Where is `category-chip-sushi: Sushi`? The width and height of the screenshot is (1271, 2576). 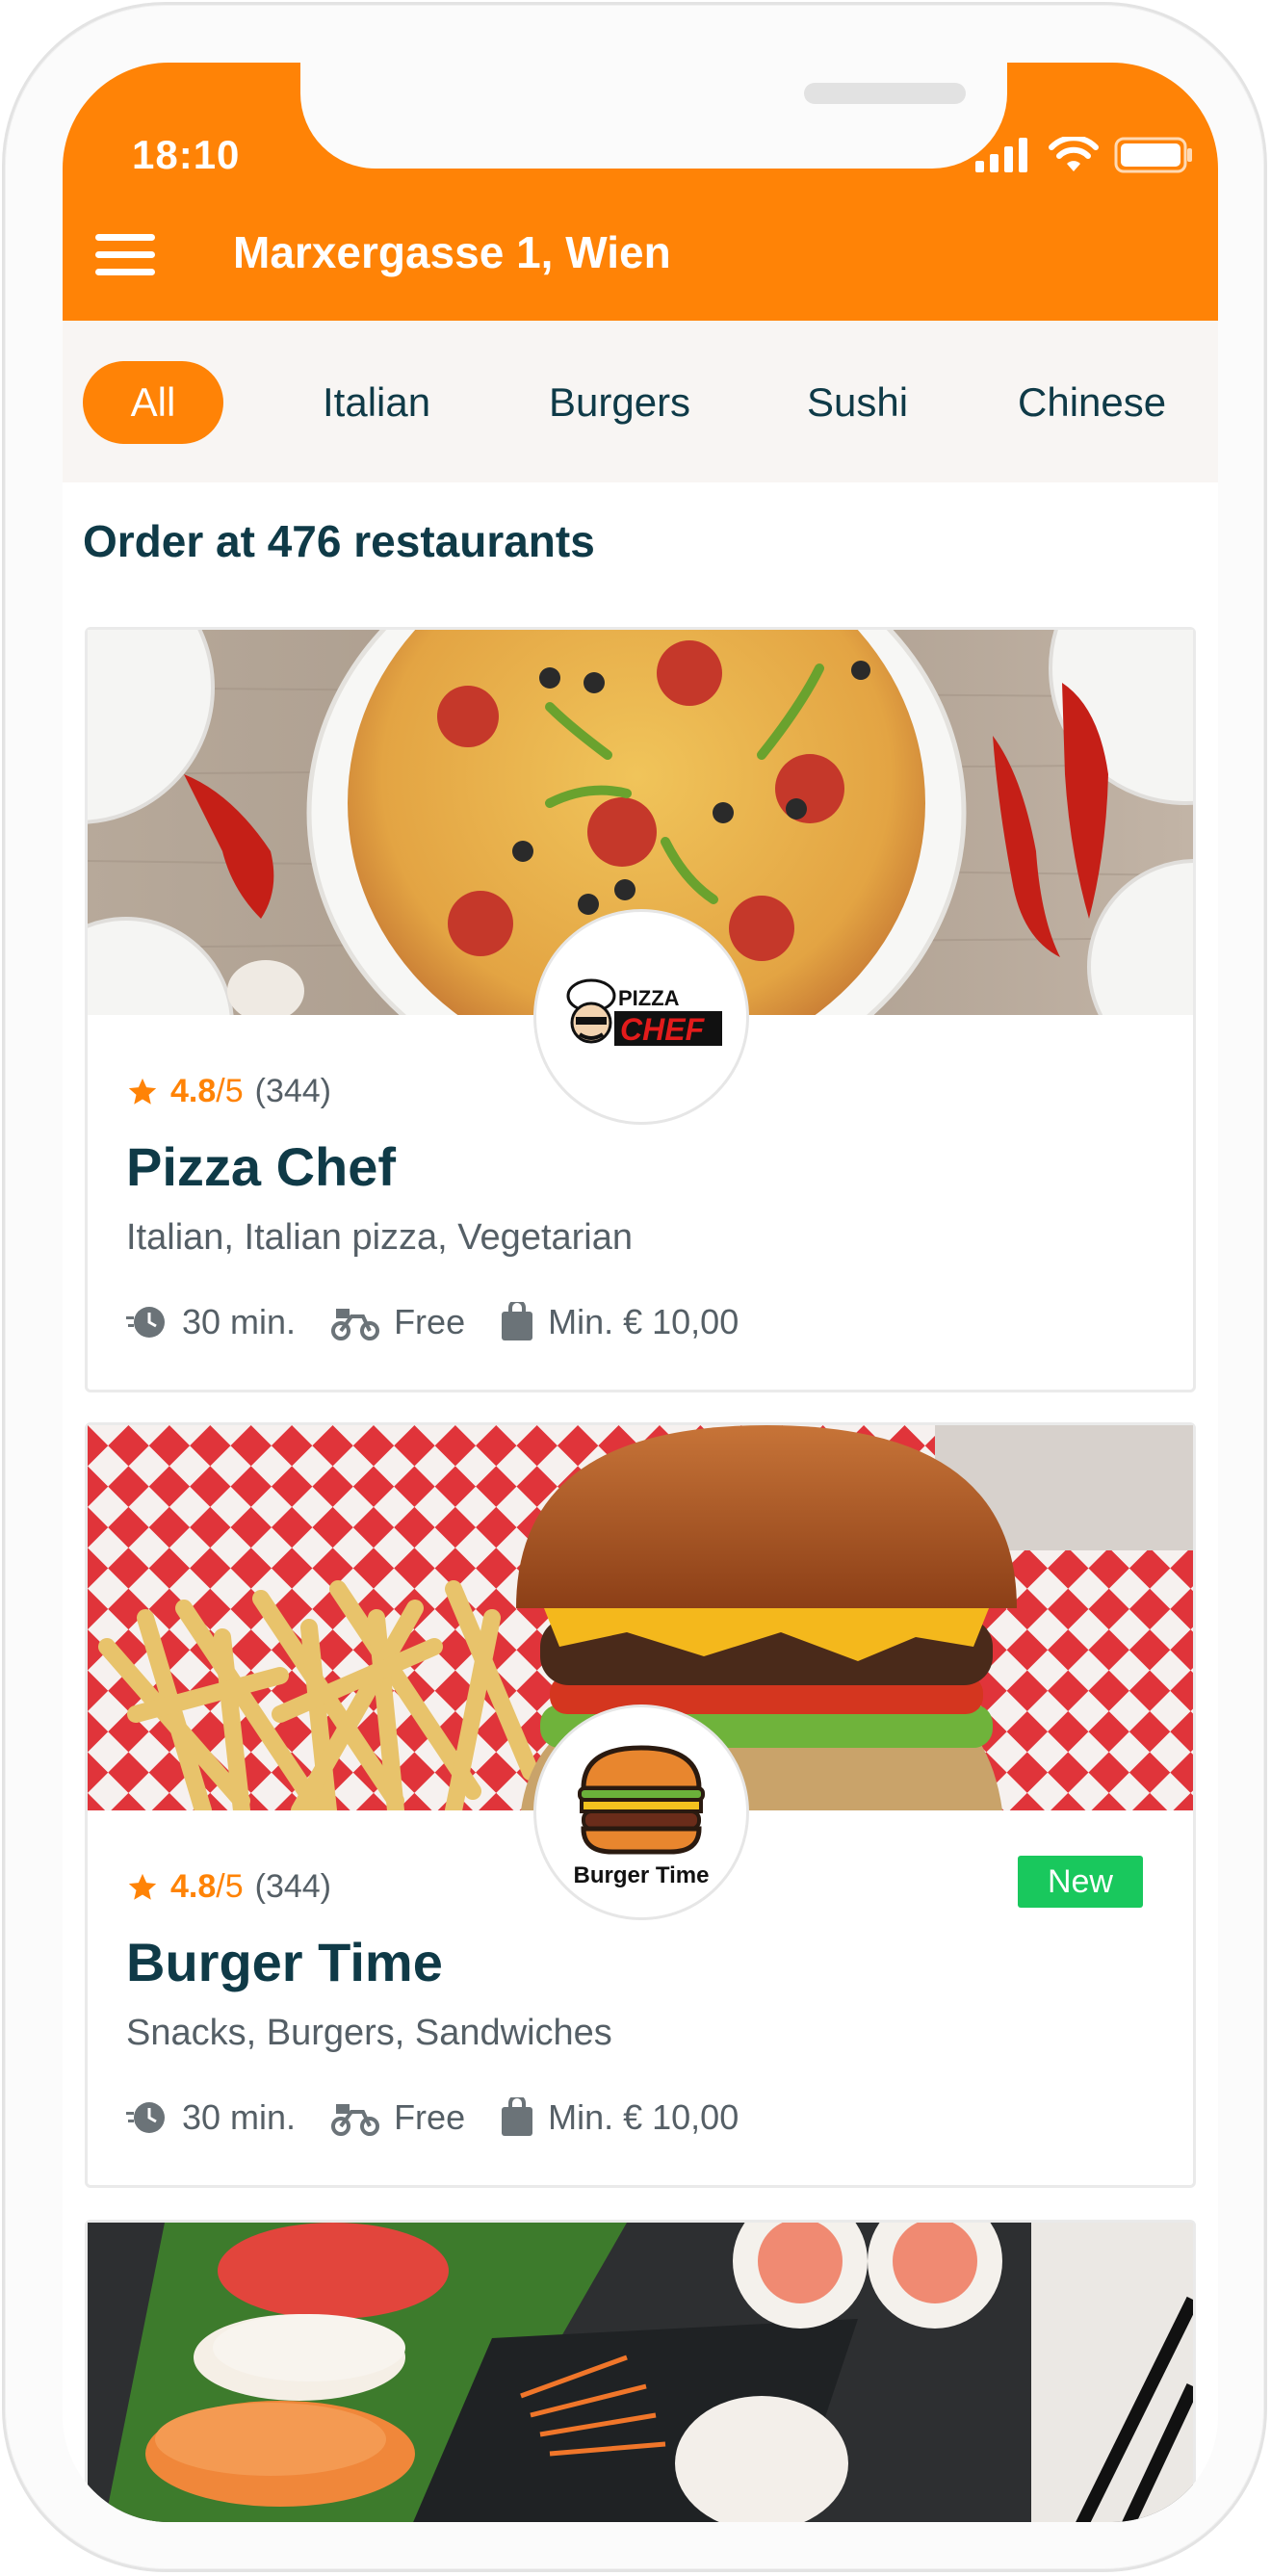
category-chip-sushi: Sushi is located at coordinates (858, 402).